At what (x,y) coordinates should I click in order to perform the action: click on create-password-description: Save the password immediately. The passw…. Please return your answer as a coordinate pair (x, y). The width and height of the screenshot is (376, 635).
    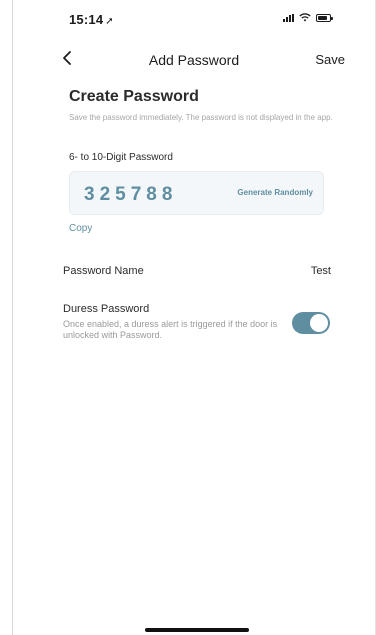
    Looking at the image, I should click on (201, 117).